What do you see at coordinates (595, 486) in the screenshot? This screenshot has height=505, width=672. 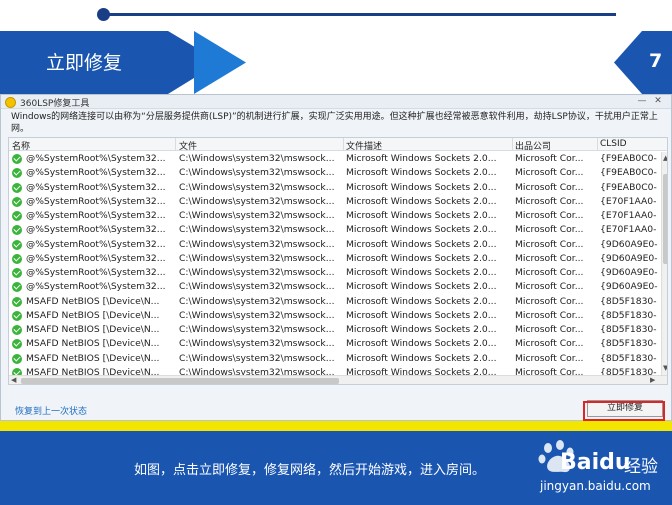 I see `watermark-url: jingyan.baidu.com` at bounding box center [595, 486].